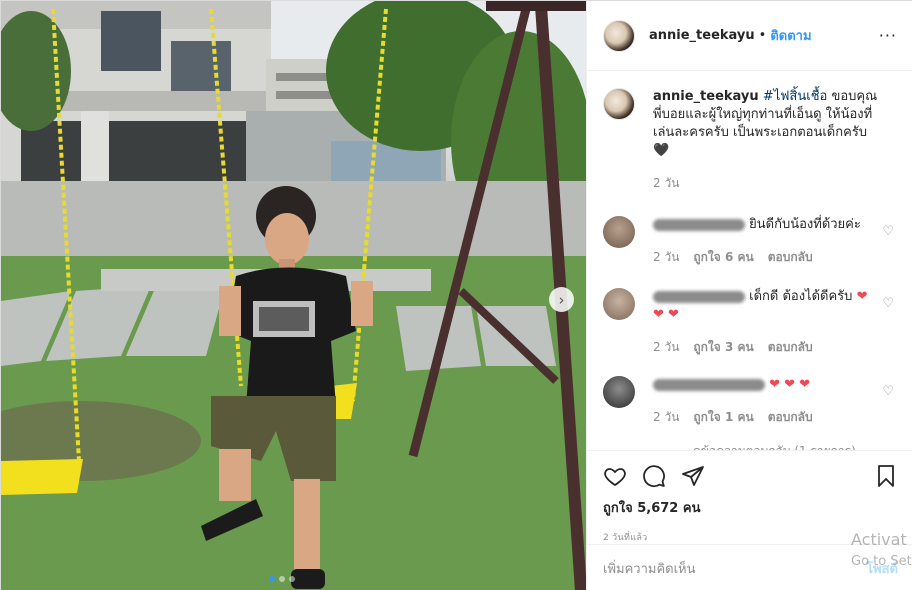  I want to click on view-replies-label: ดูข้อความตอบกลับ (1 รายการ), so click(774, 446).